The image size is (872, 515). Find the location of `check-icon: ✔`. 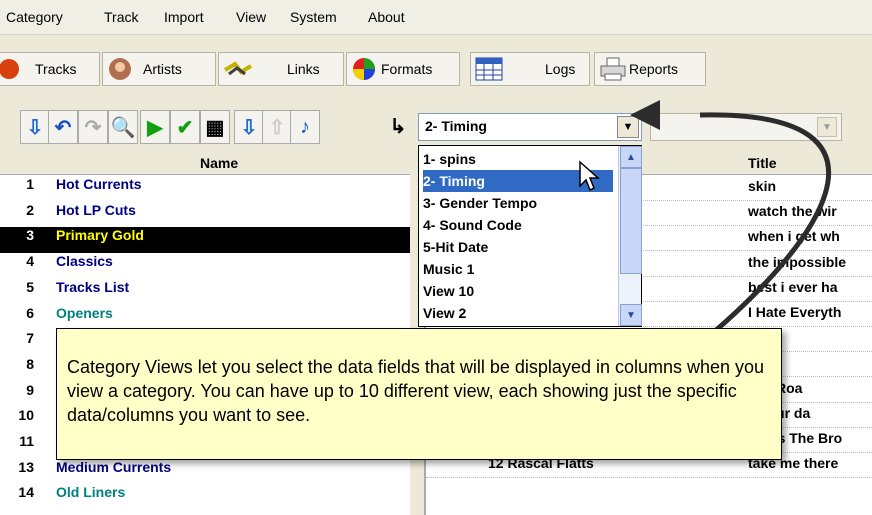

check-icon: ✔ is located at coordinates (185, 127).